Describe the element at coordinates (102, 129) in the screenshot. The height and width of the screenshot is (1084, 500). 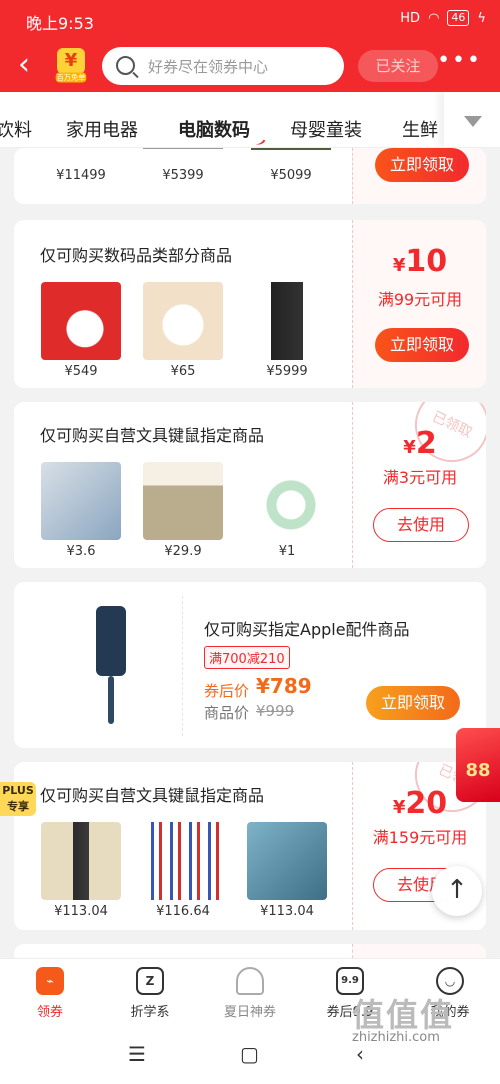
I see `tab-appliances: 家用电器` at that location.